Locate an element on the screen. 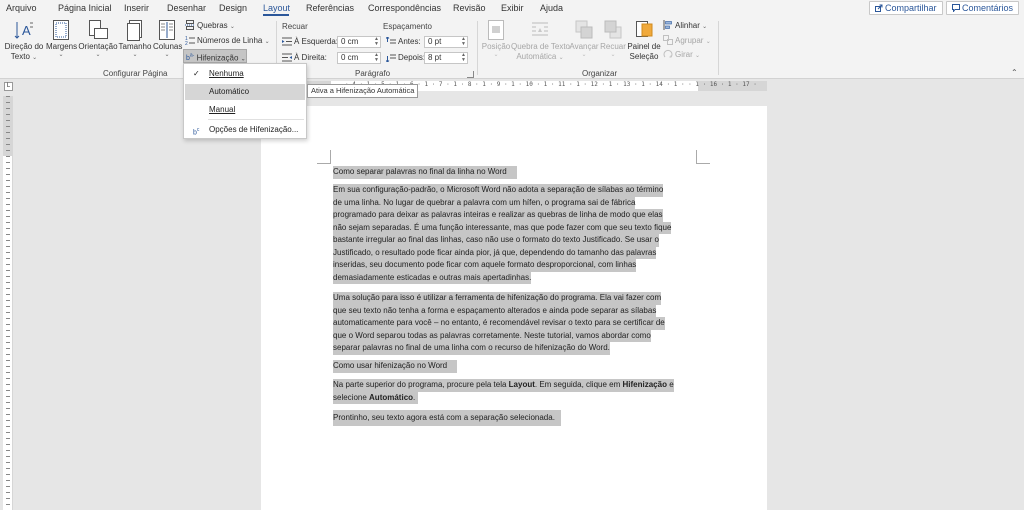 This screenshot has height=510, width=1024. tab-design: Design is located at coordinates (233, 8).